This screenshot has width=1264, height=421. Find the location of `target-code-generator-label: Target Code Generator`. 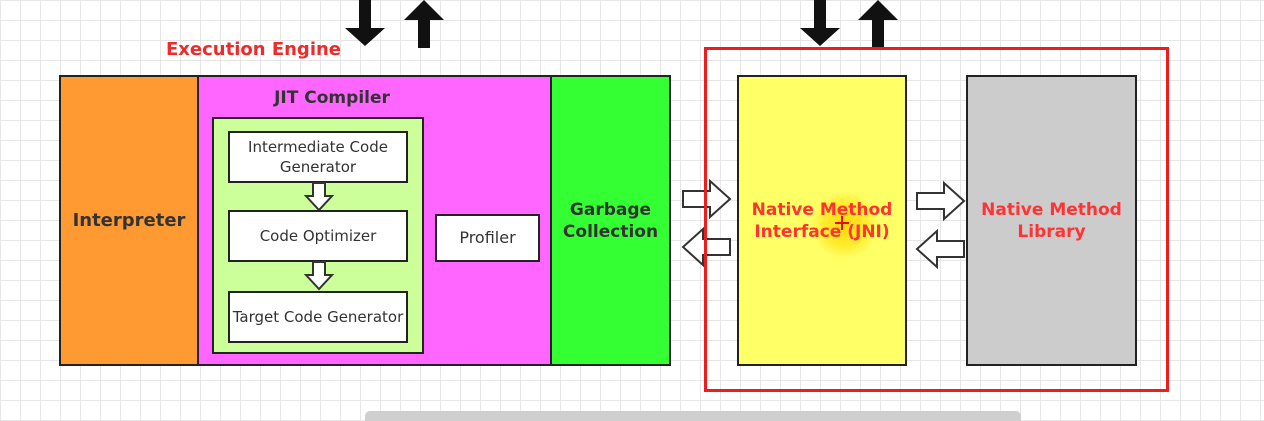

target-code-generator-label: Target Code Generator is located at coordinates (318, 317).